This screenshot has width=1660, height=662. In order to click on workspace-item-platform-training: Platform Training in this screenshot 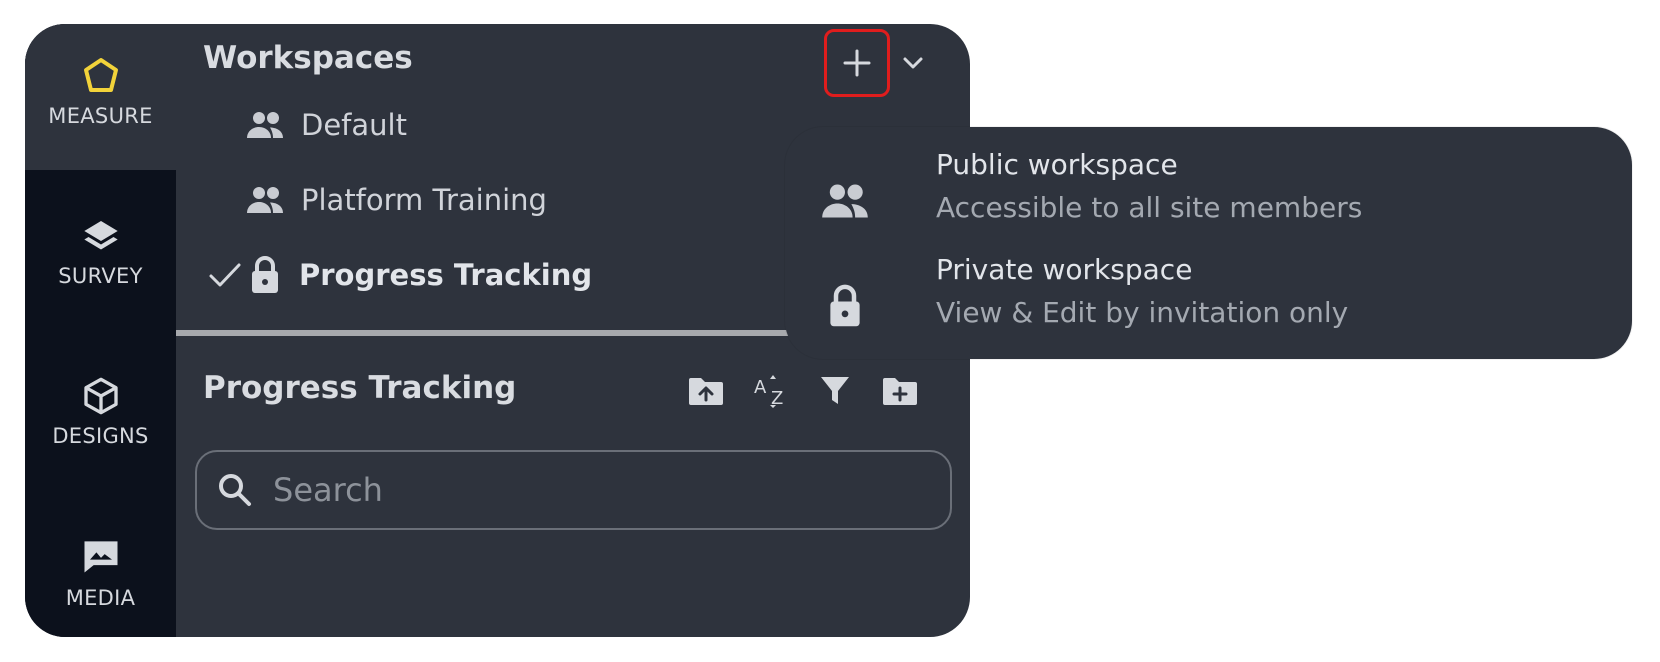, I will do `click(395, 200)`.